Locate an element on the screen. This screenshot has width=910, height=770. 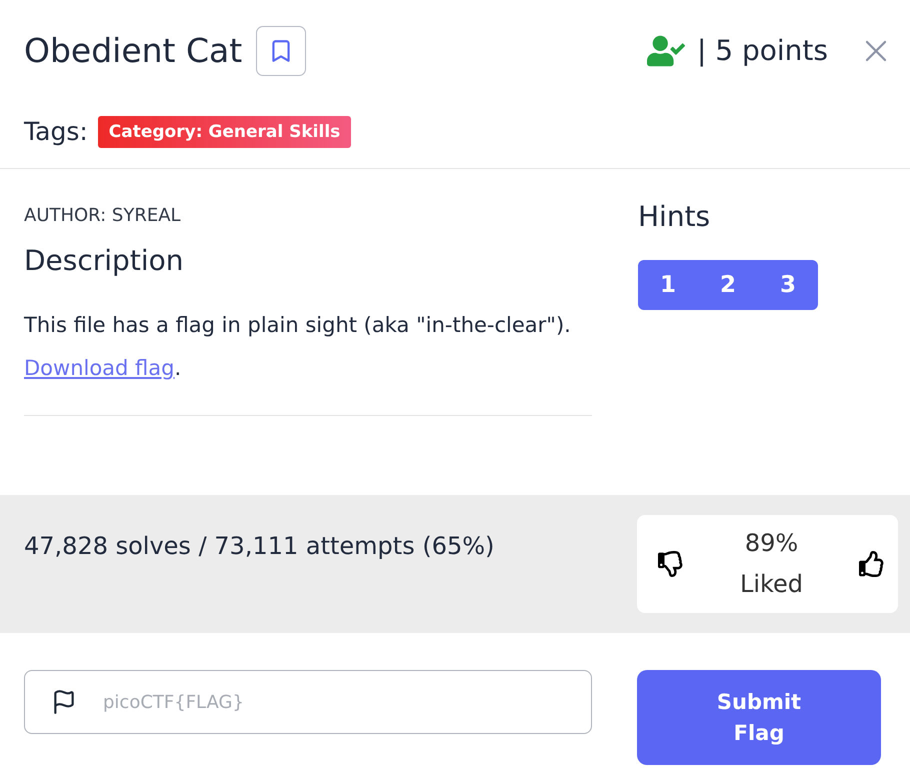
bookmark-button is located at coordinates (281, 51).